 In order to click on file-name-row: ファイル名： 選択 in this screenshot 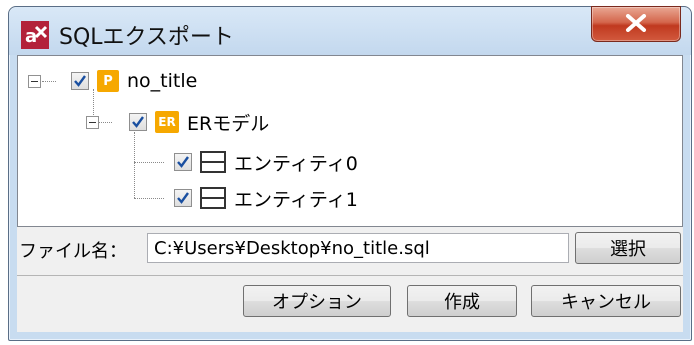, I will do `click(350, 248)`.